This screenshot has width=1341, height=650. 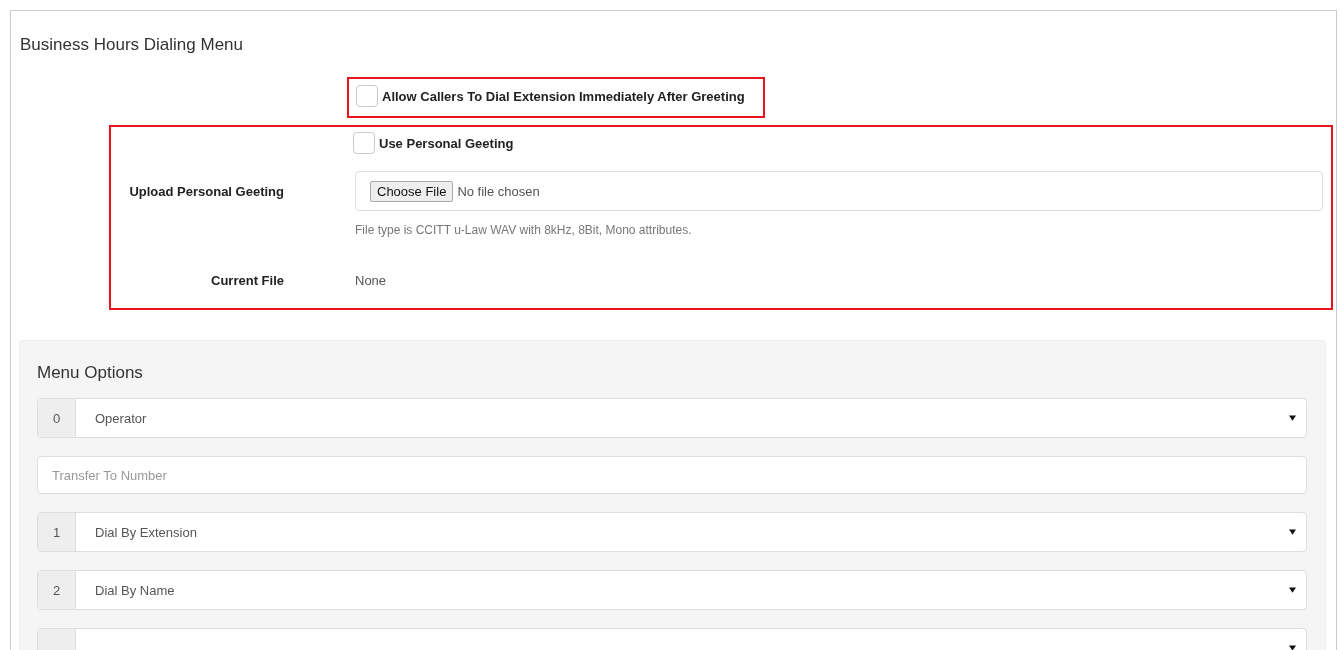 What do you see at coordinates (132, 45) in the screenshot?
I see `section-title: Business Hours Dialing Menu` at bounding box center [132, 45].